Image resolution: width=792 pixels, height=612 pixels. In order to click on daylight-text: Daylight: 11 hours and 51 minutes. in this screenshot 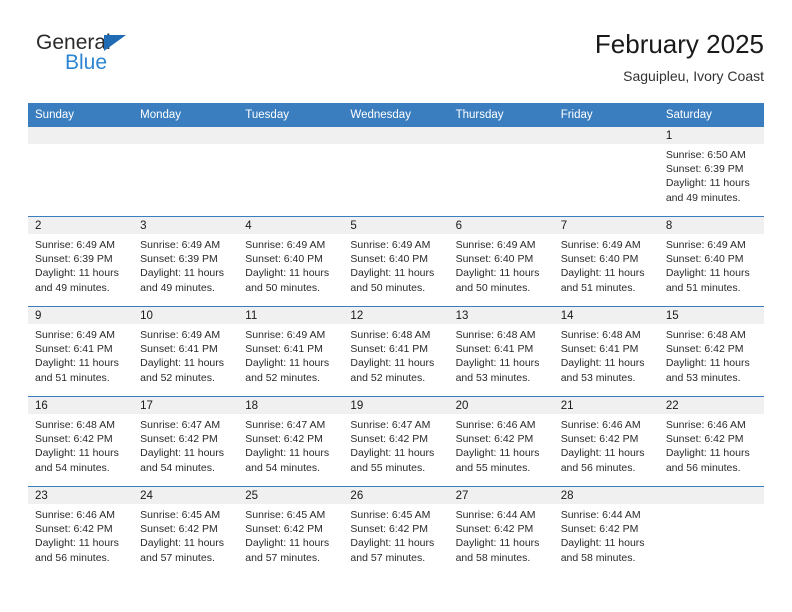, I will do `click(602, 280)`.